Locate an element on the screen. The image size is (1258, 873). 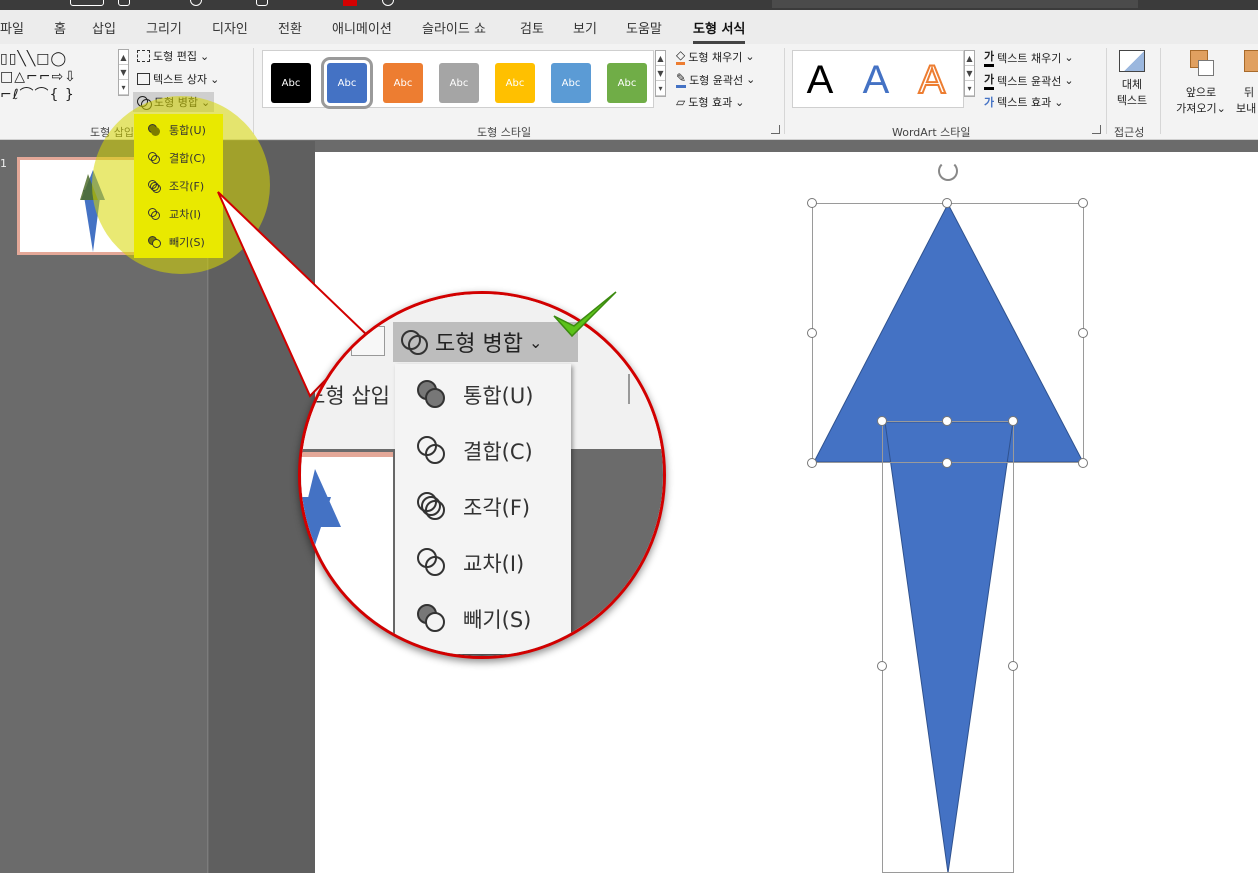
combine-icon is located at coordinates (154, 158).